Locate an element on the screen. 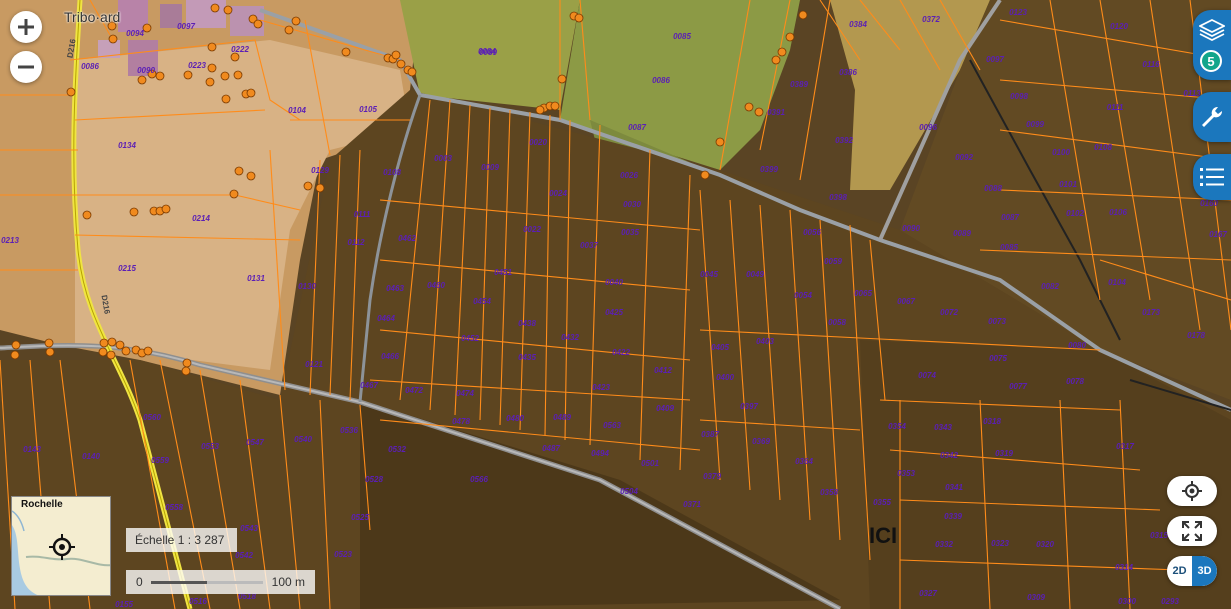 The width and height of the screenshot is (1231, 609). parcel-label: 0464 is located at coordinates (386, 318).